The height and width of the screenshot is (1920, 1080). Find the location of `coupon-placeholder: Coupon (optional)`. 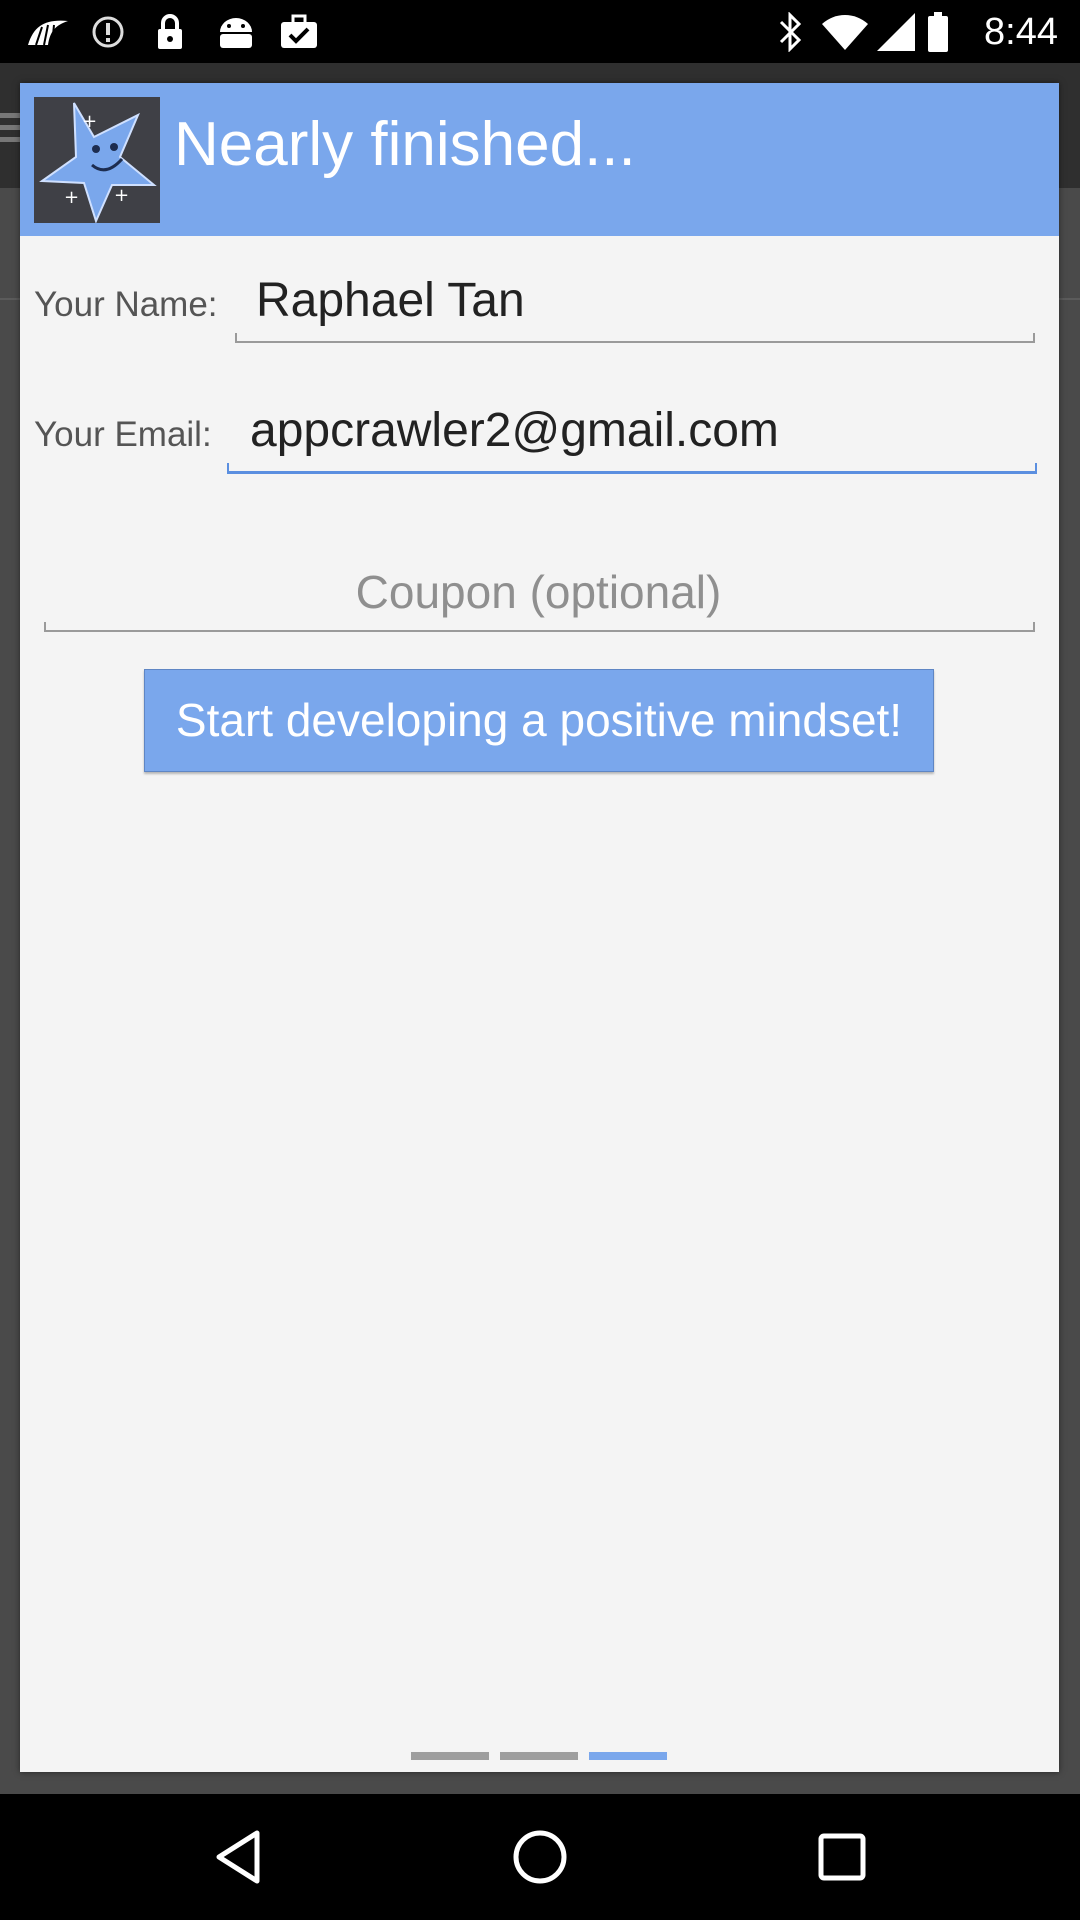

coupon-placeholder: Coupon (optional) is located at coordinates (538, 592).